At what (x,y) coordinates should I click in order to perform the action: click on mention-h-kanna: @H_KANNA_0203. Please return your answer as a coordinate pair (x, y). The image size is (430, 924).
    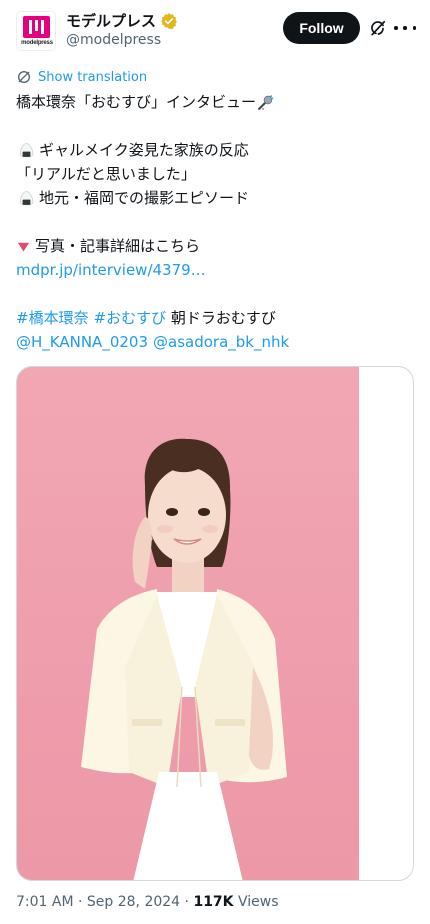
    Looking at the image, I should click on (82, 342).